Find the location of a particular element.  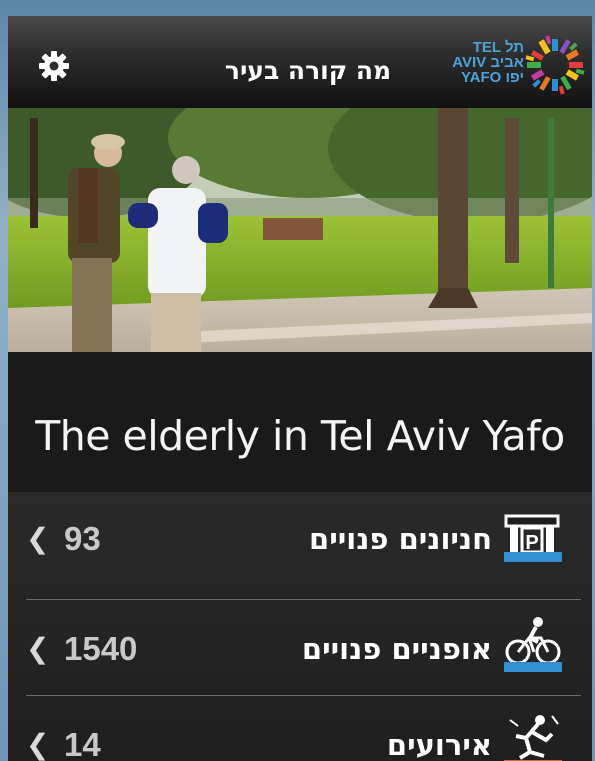

bicycles-count: 1540 is located at coordinates (101, 648).